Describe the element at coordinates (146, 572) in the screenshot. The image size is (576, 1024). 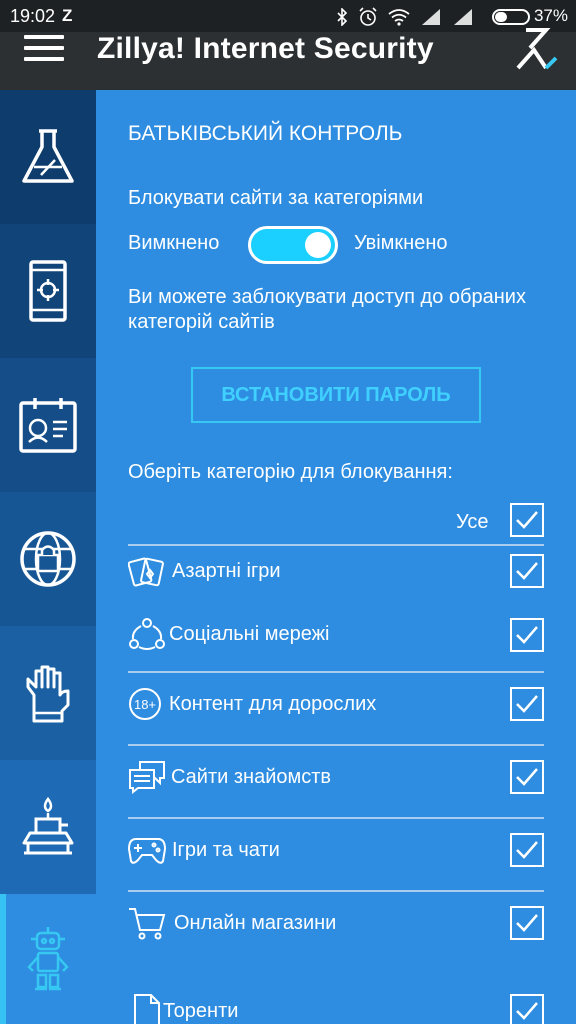
I see `cards-icon` at that location.